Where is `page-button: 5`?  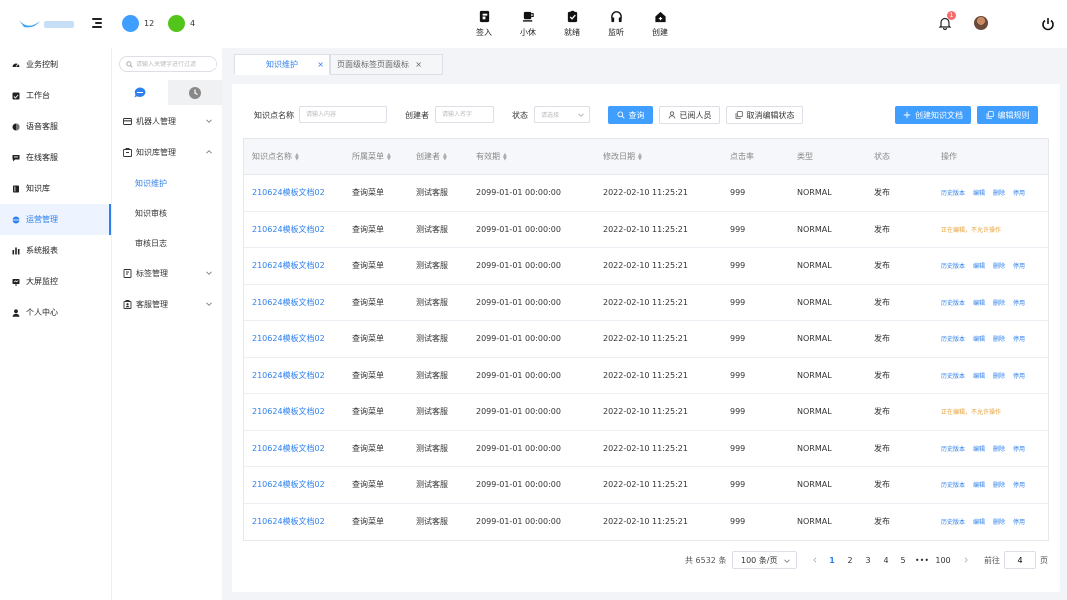
page-button: 5 is located at coordinates (903, 560).